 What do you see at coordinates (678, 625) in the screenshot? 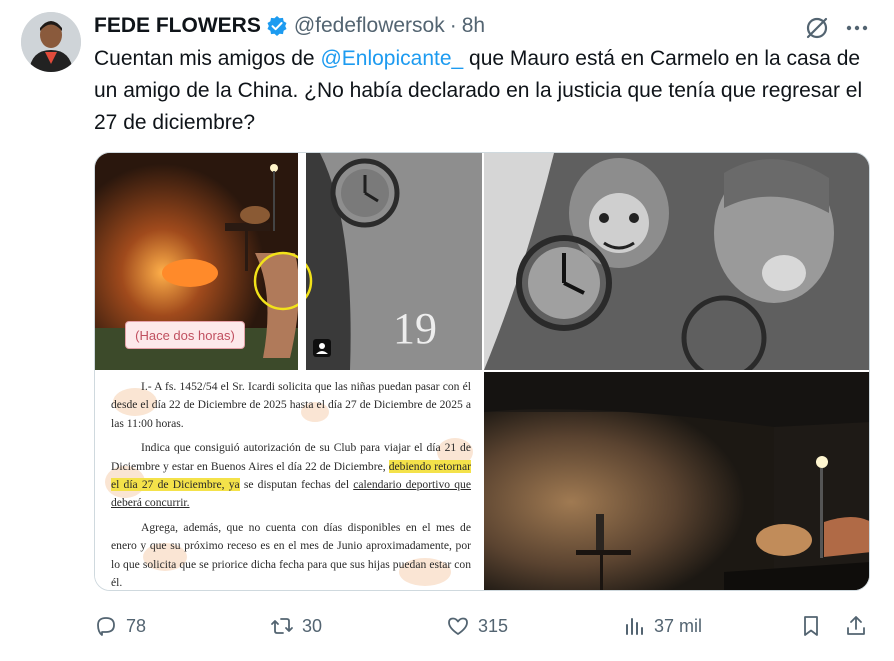
I see `views-count: 37 mil` at bounding box center [678, 625].